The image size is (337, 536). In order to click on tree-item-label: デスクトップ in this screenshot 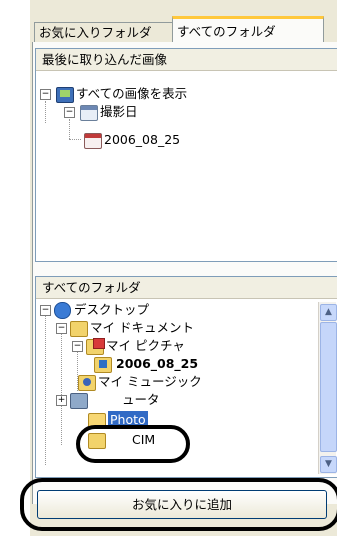, I will do `click(112, 309)`.